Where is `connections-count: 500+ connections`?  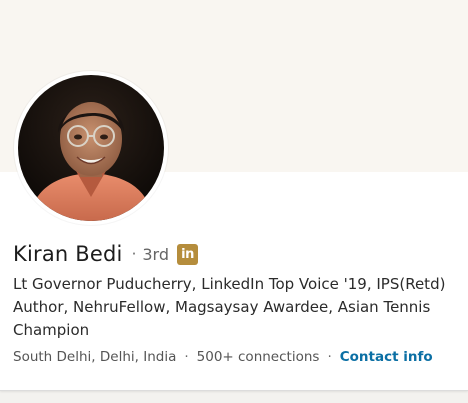
connections-count: 500+ connections is located at coordinates (258, 357).